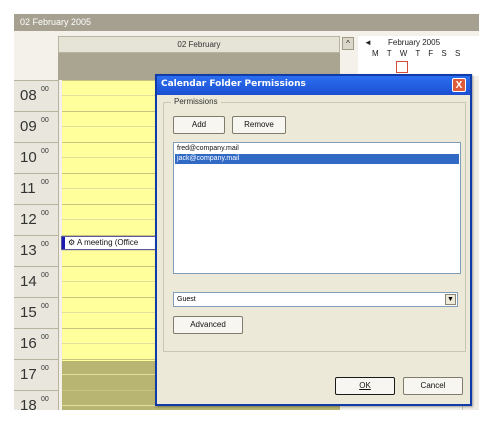 This screenshot has height=421, width=479. I want to click on hour-number: 18, so click(28, 405).